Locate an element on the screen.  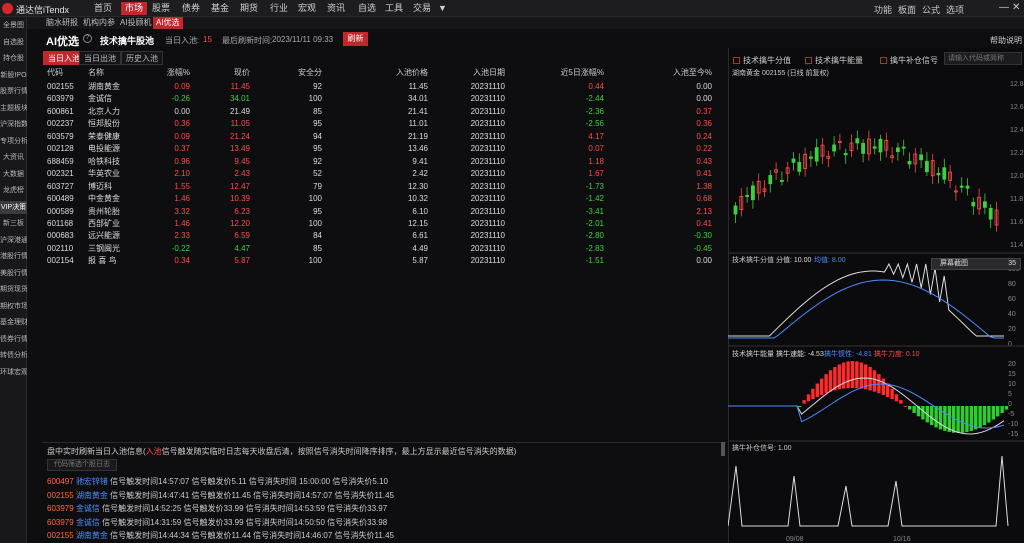
menu-item: 宏观 is located at coordinates (307, 8).